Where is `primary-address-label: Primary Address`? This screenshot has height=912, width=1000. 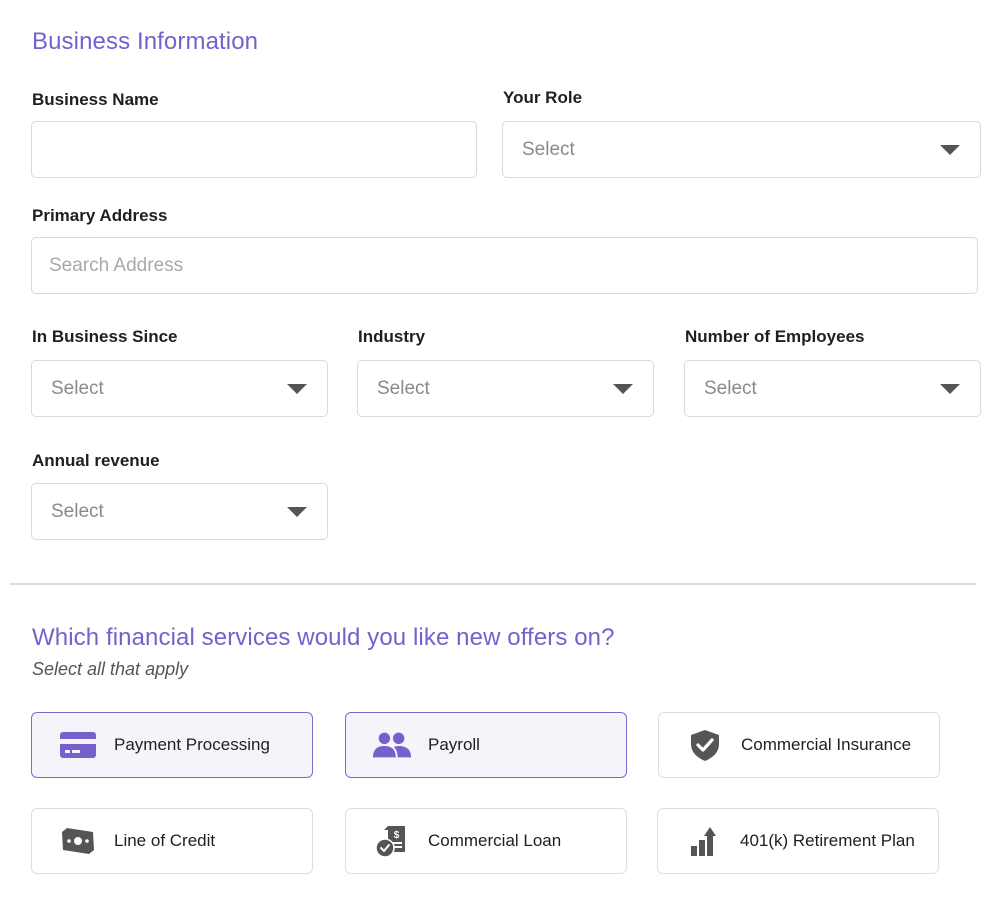
primary-address-label: Primary Address is located at coordinates (100, 215).